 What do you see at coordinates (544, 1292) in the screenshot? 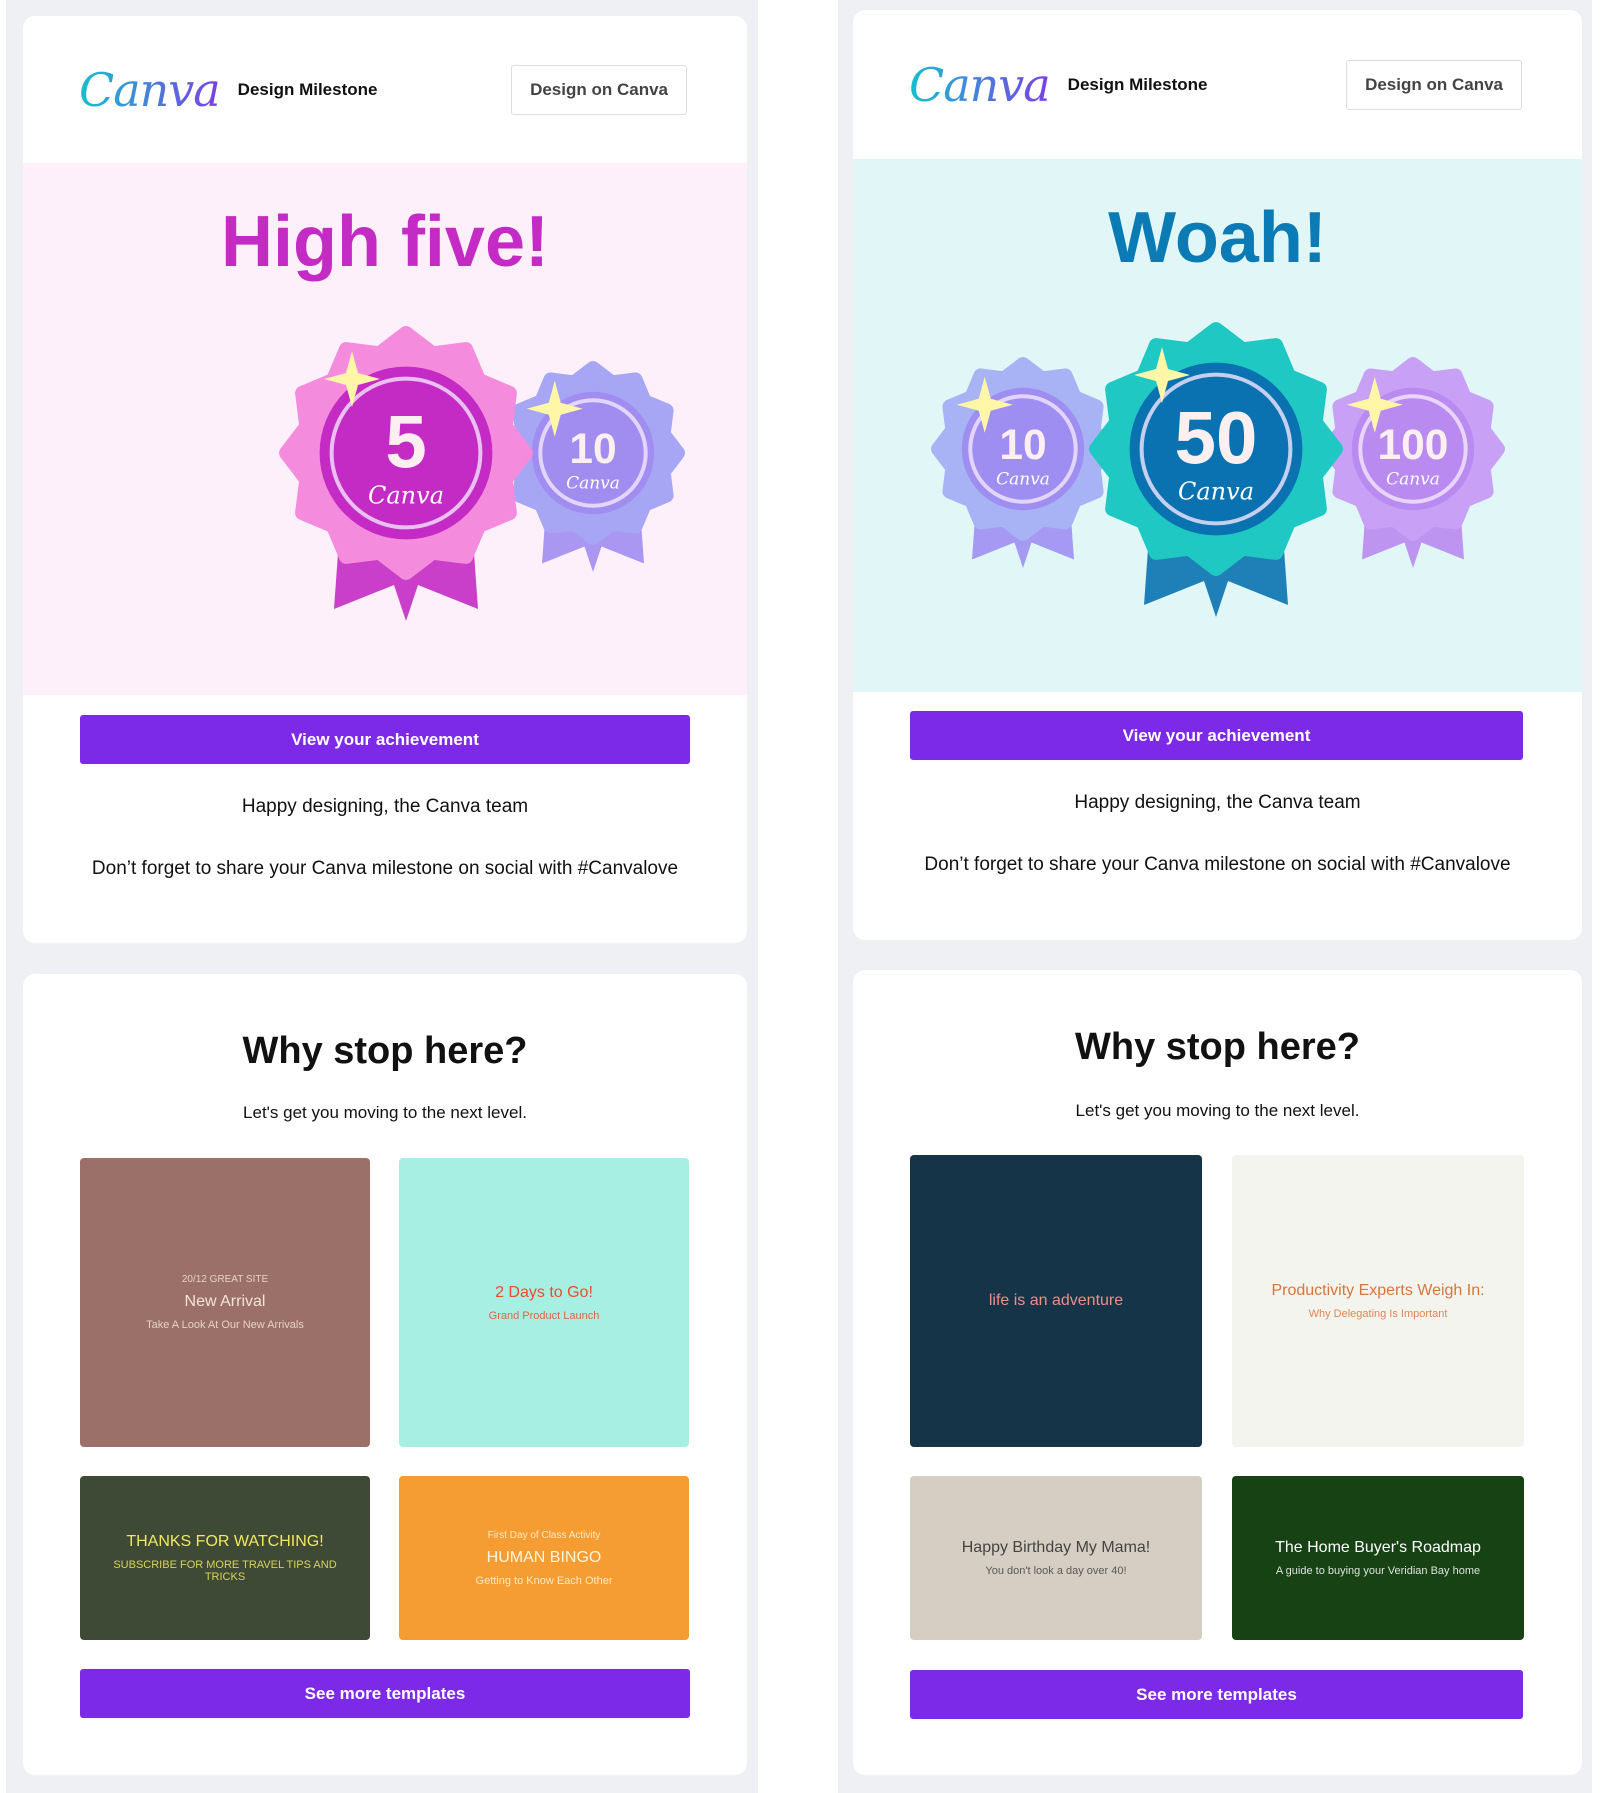
I see `template-title: 2 Days to Go!` at bounding box center [544, 1292].